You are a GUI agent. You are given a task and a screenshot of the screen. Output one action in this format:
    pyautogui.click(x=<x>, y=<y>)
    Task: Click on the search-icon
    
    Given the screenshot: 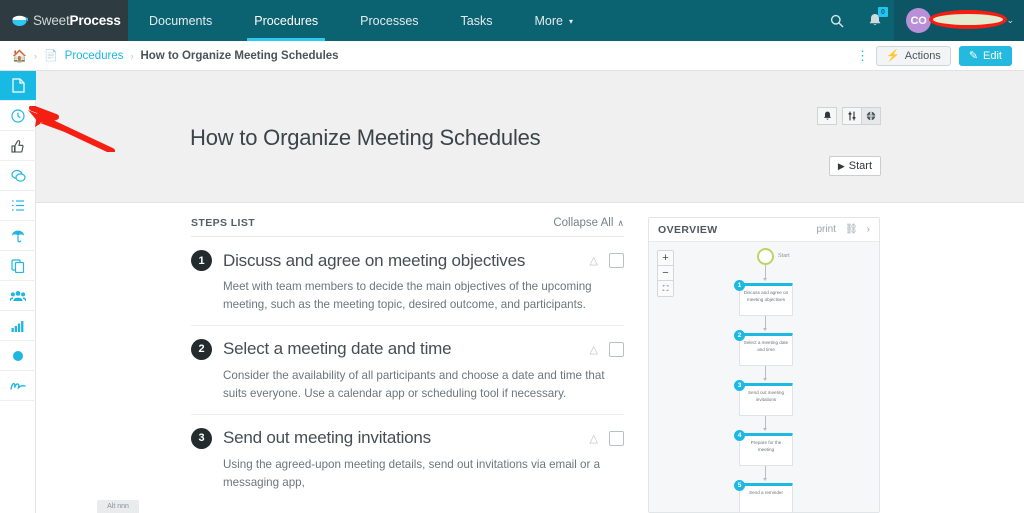 What is the action you would take?
    pyautogui.click(x=837, y=20)
    